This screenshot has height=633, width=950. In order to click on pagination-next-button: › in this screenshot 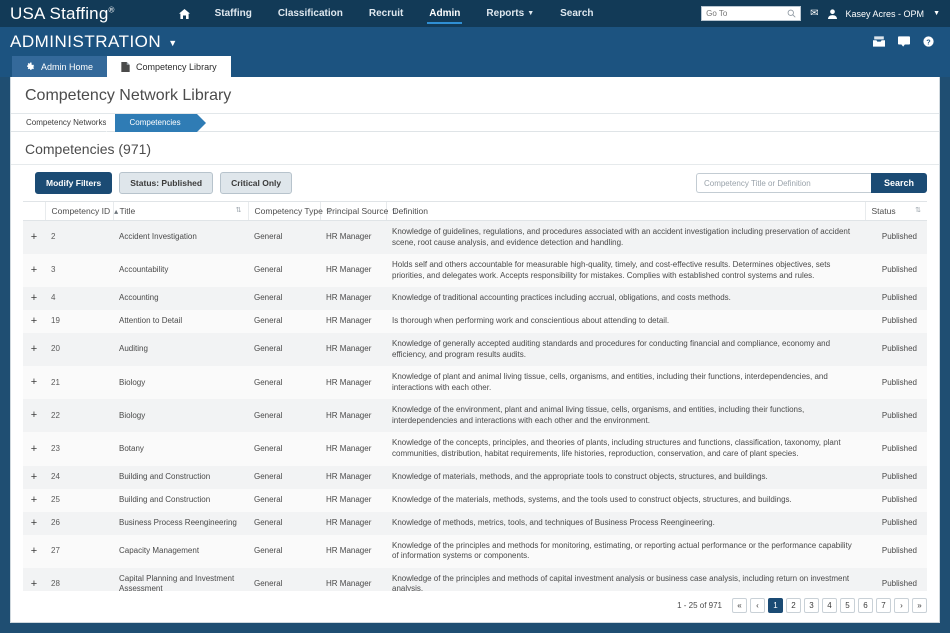, I will do `click(901, 605)`.